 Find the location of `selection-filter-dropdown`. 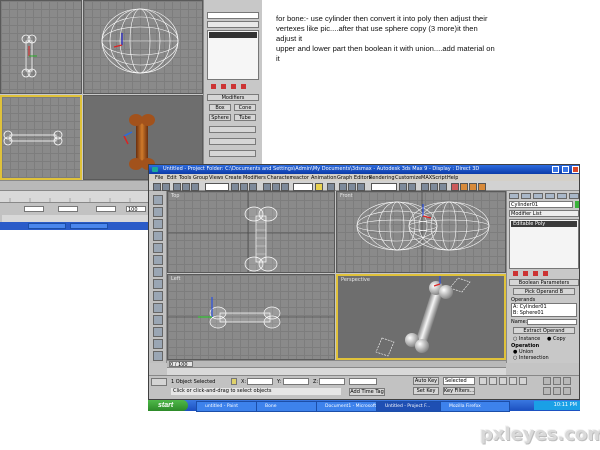

selection-filter-dropdown is located at coordinates (217, 187).